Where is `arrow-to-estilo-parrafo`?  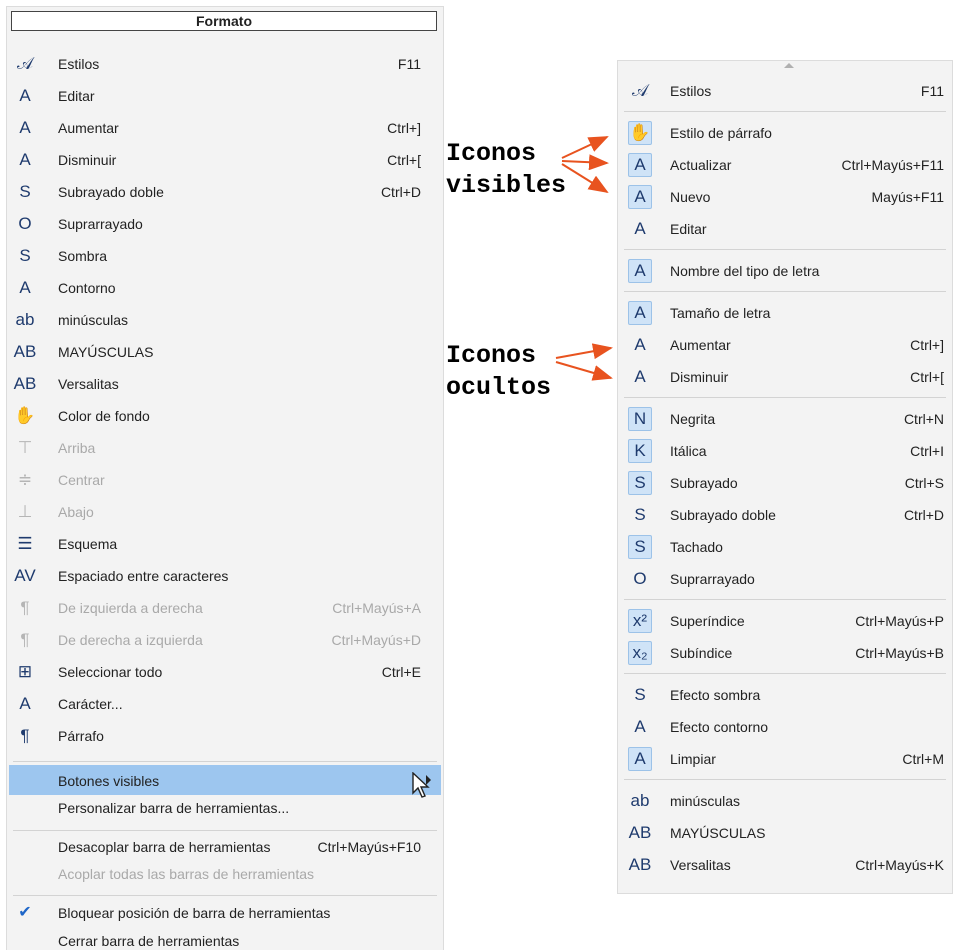 arrow-to-estilo-parrafo is located at coordinates (585, 147).